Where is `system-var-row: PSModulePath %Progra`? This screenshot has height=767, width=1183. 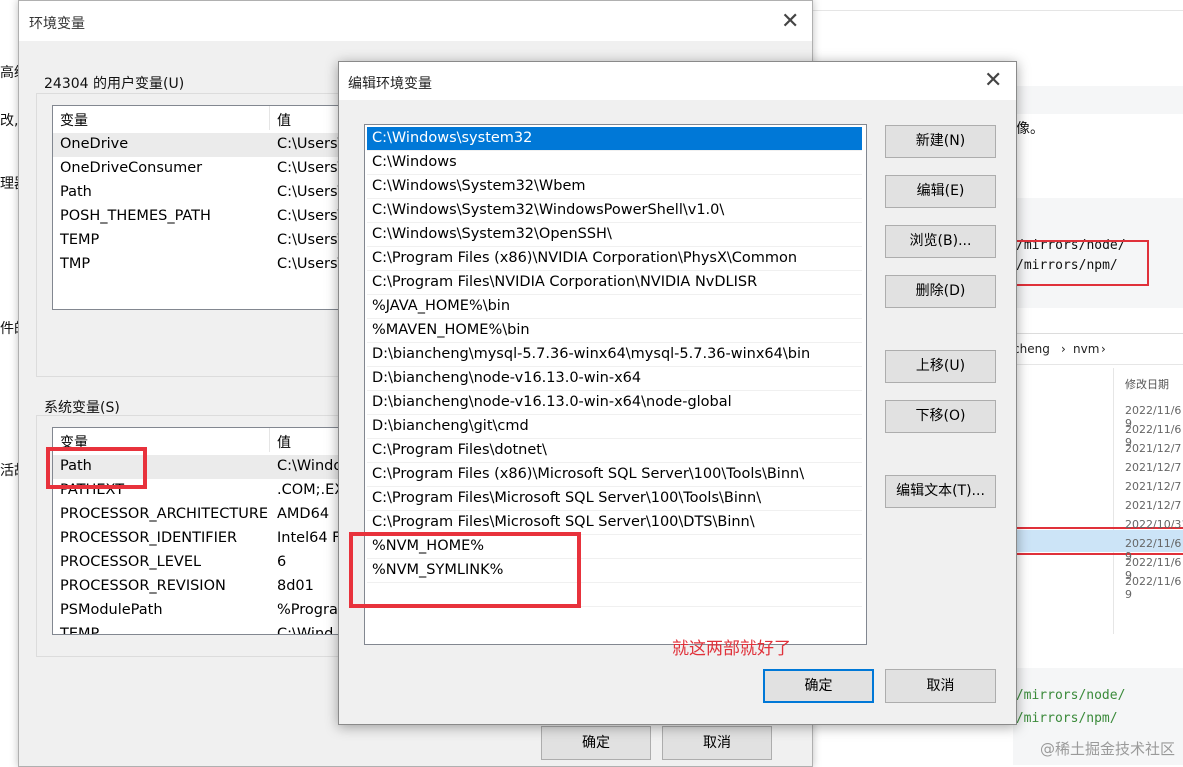 system-var-row: PSModulePath %Progra is located at coordinates (200, 611).